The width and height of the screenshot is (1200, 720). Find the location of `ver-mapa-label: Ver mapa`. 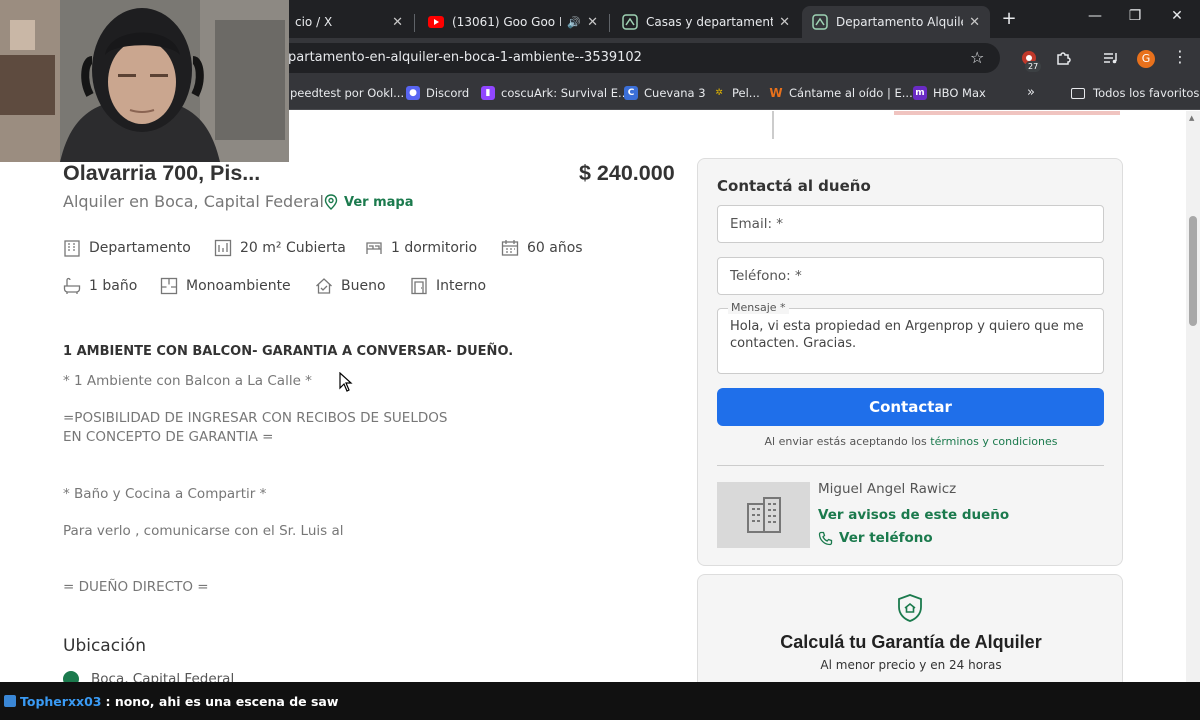

ver-mapa-label: Ver mapa is located at coordinates (379, 202).